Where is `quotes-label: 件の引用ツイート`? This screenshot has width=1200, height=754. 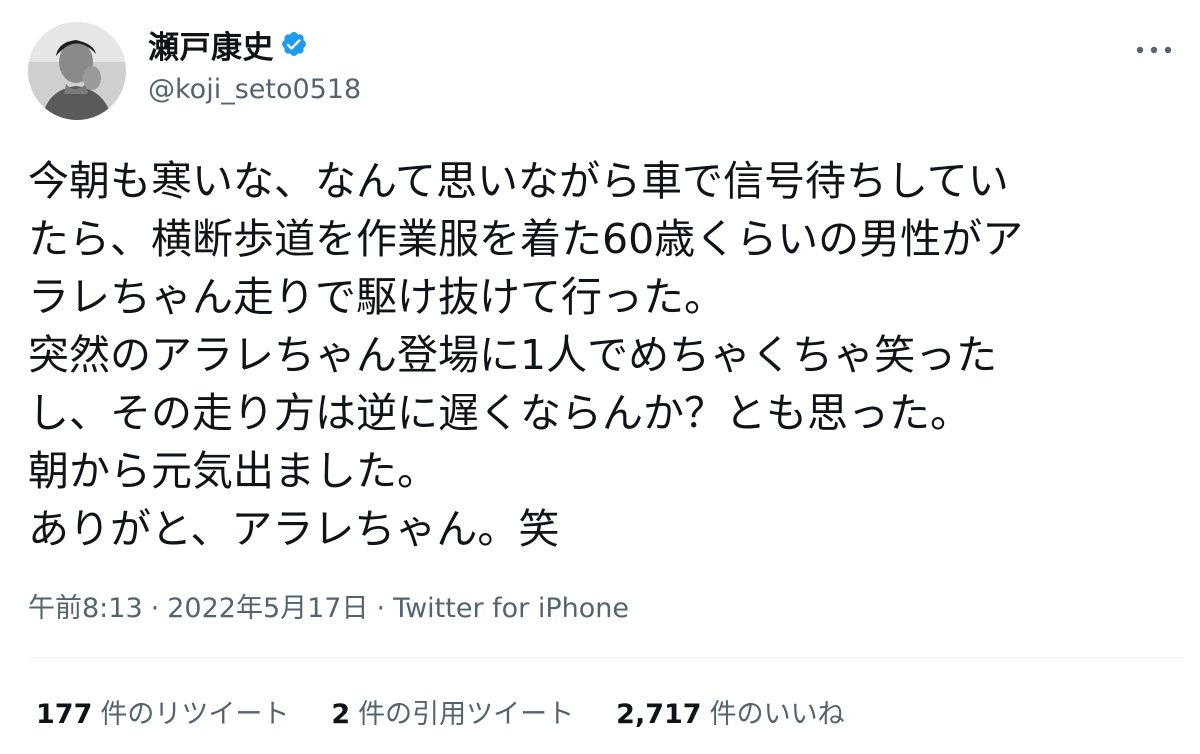 quotes-label: 件の引用ツイート is located at coordinates (466, 714).